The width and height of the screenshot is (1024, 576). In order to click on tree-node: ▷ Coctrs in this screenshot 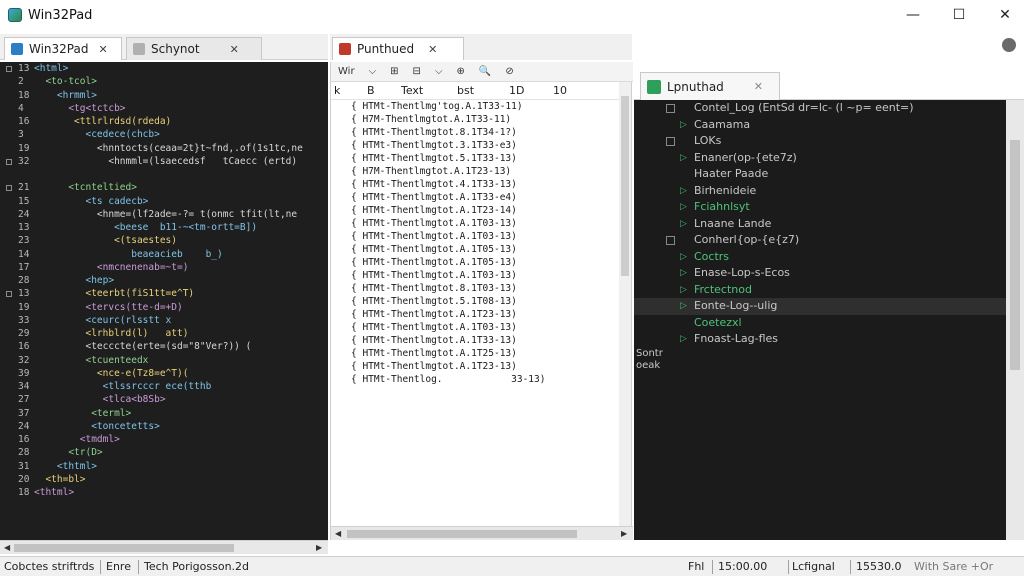, I will do `click(820, 257)`.